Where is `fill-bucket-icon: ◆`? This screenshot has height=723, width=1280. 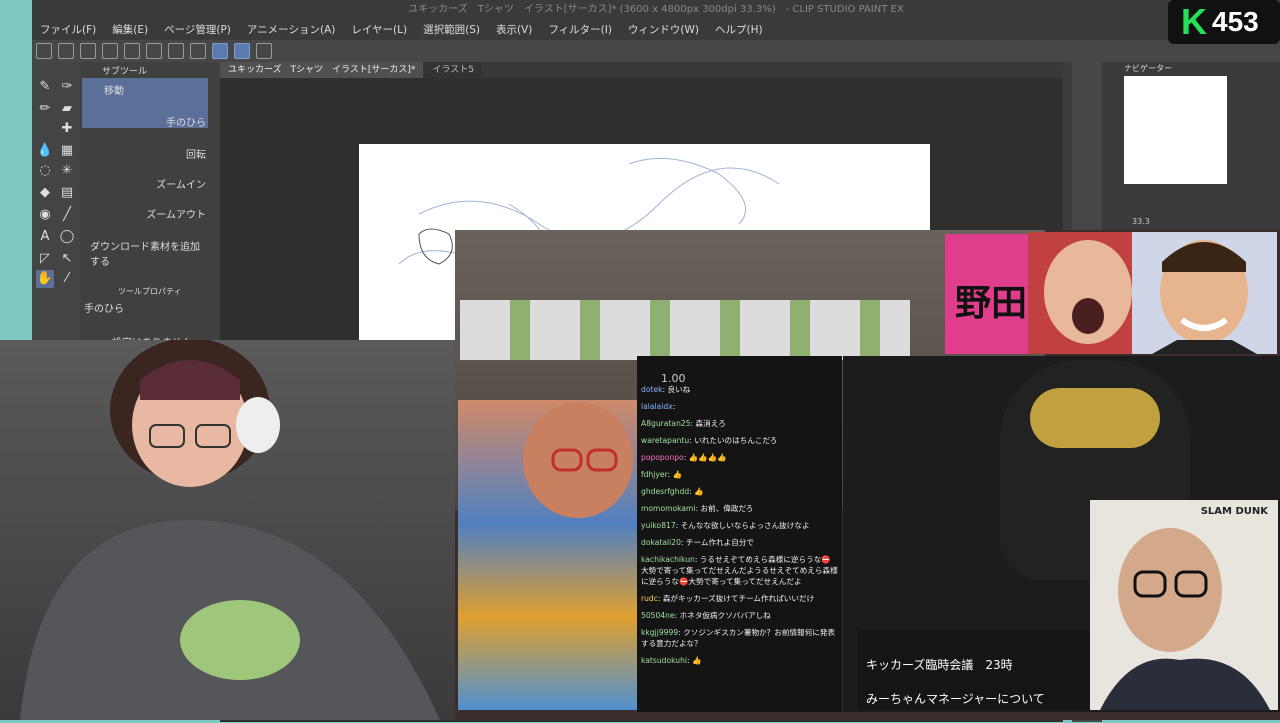
fill-bucket-icon: ◆ is located at coordinates (45, 193).